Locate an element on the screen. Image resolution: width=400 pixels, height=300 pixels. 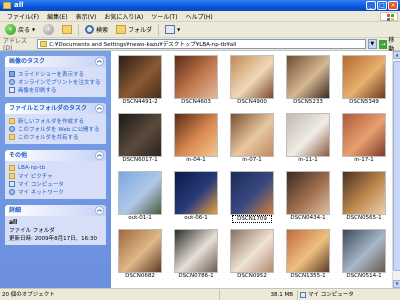
menu-view: 表示(V) is located at coordinates (86, 16).